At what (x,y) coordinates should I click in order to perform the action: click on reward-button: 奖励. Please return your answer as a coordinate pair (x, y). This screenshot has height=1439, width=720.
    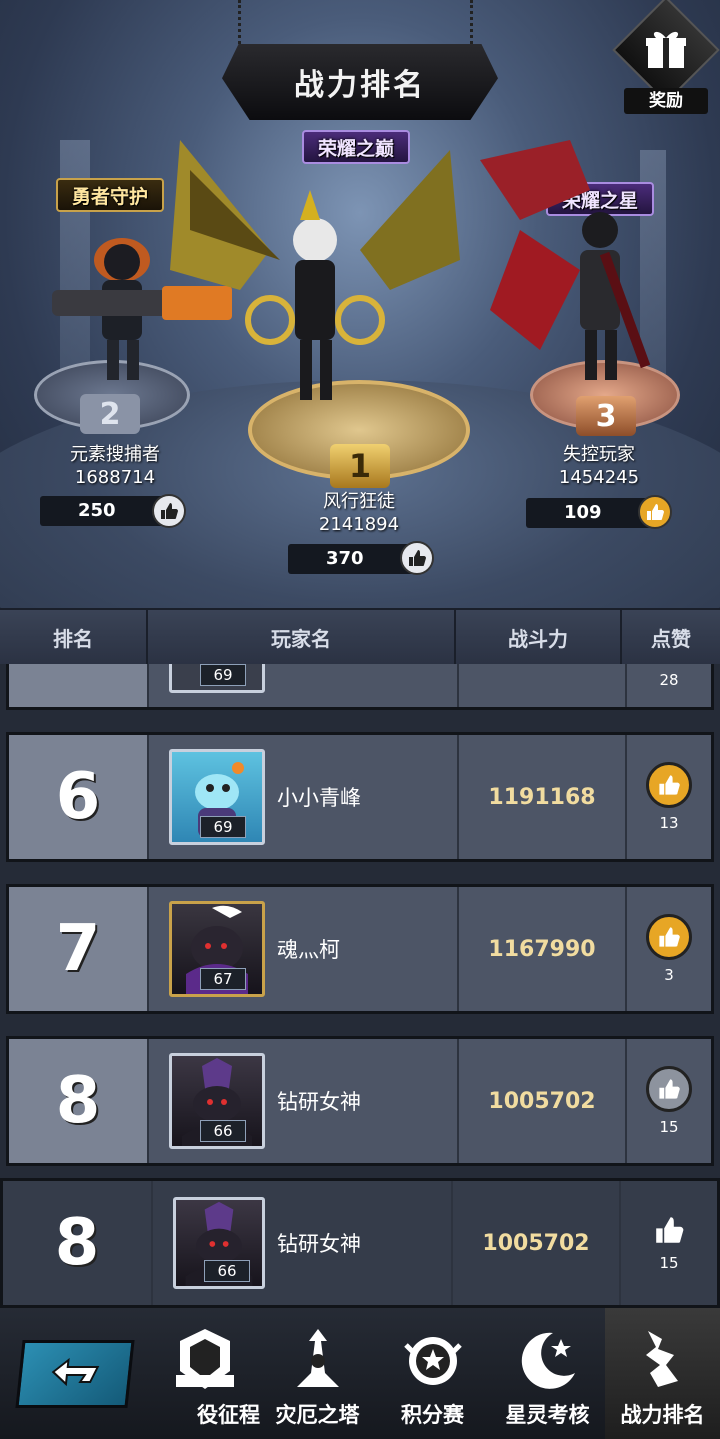
    Looking at the image, I should click on (666, 57).